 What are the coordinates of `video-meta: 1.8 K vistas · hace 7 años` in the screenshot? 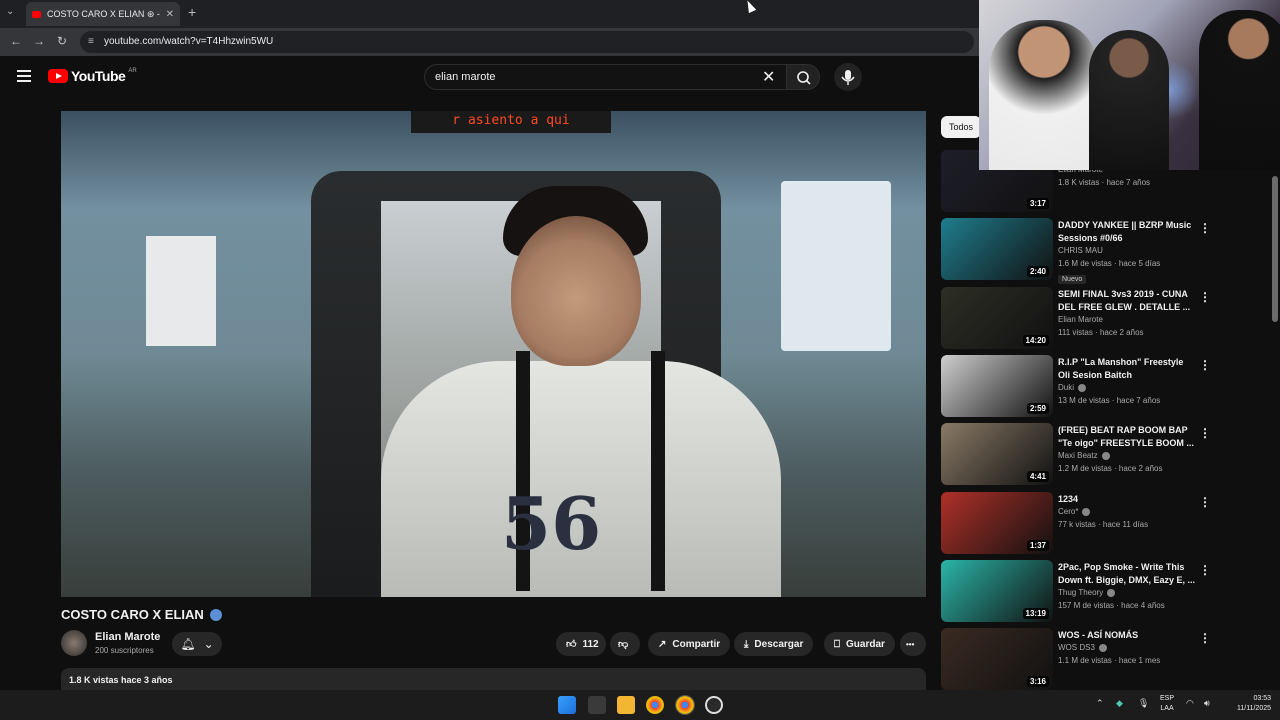 It's located at (1104, 182).